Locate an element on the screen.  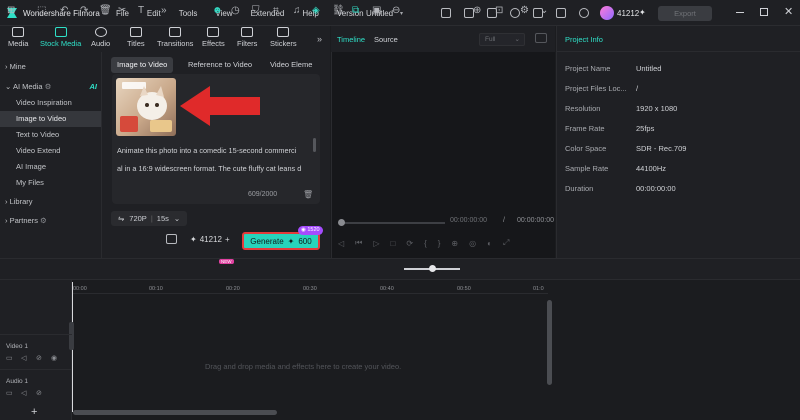
speed-icon: ◷ is located at coordinates (235, 11).